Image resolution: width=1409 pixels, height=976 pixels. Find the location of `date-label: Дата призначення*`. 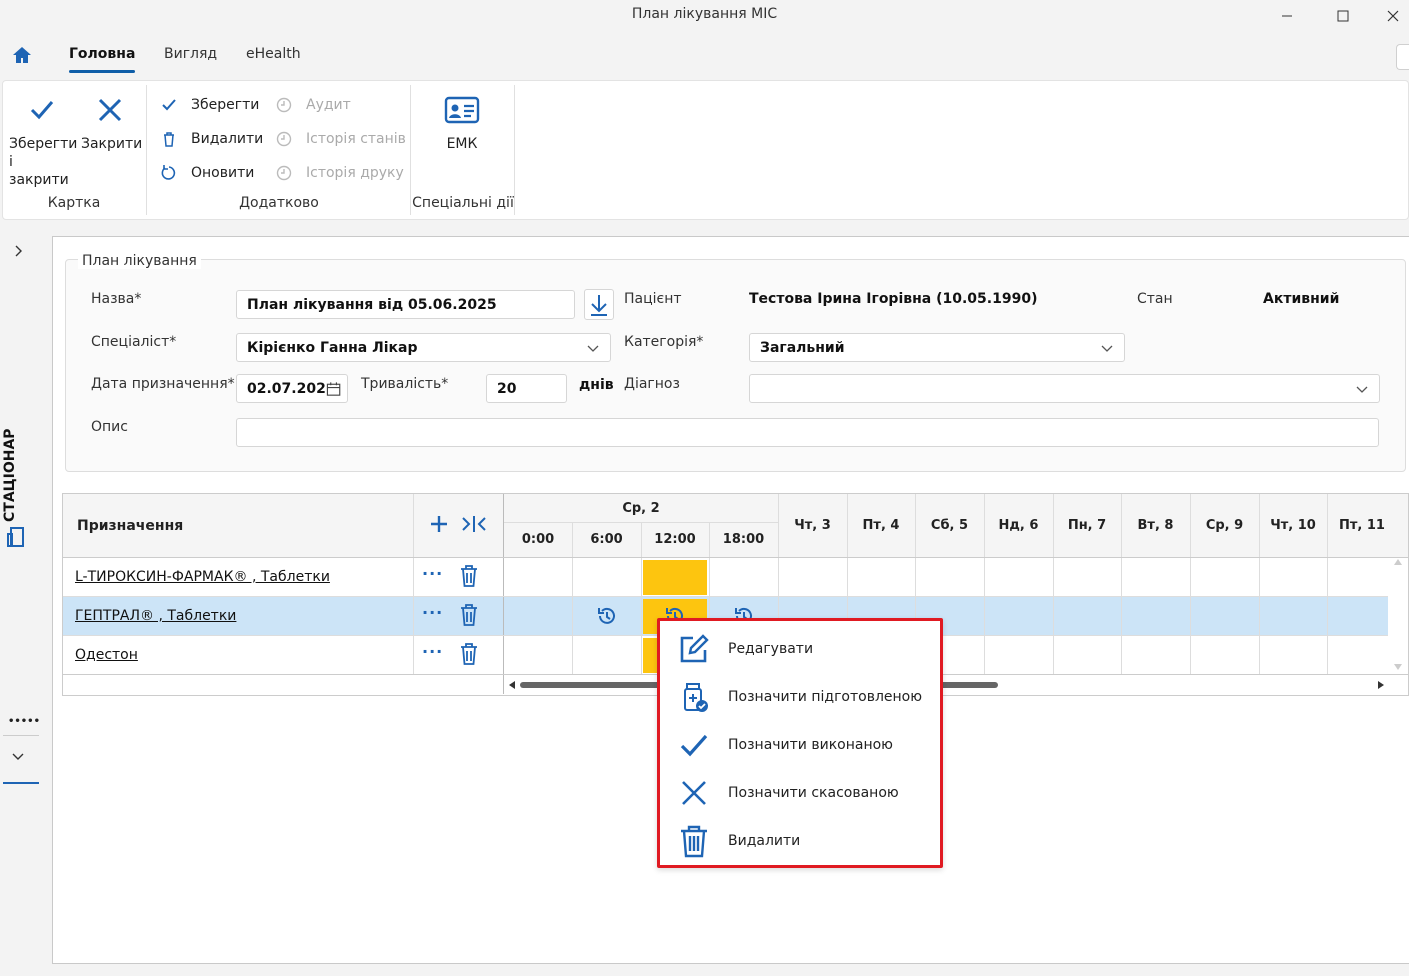

date-label: Дата призначення* is located at coordinates (163, 384).